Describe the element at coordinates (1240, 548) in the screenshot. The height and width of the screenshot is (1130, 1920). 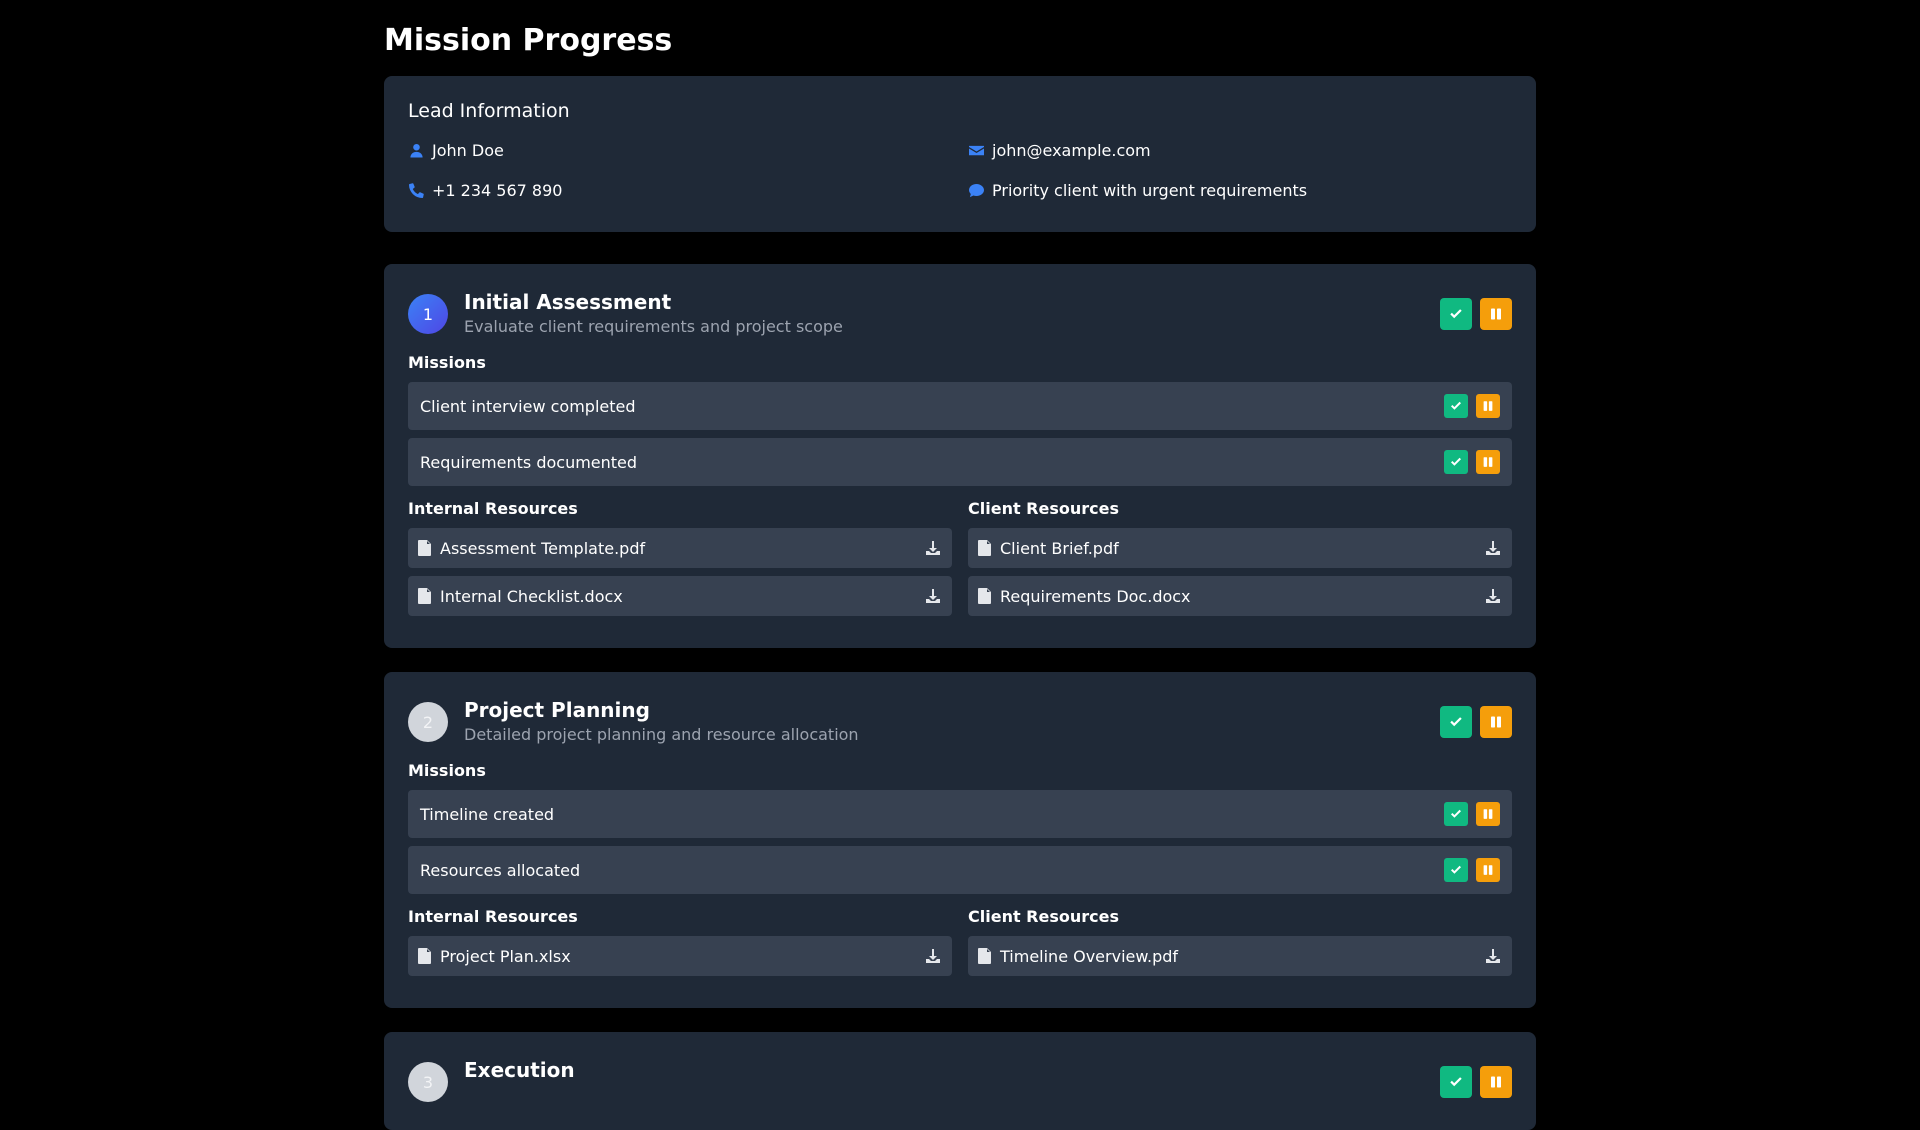
I see `resource-item: Client Brief.pdf` at that location.